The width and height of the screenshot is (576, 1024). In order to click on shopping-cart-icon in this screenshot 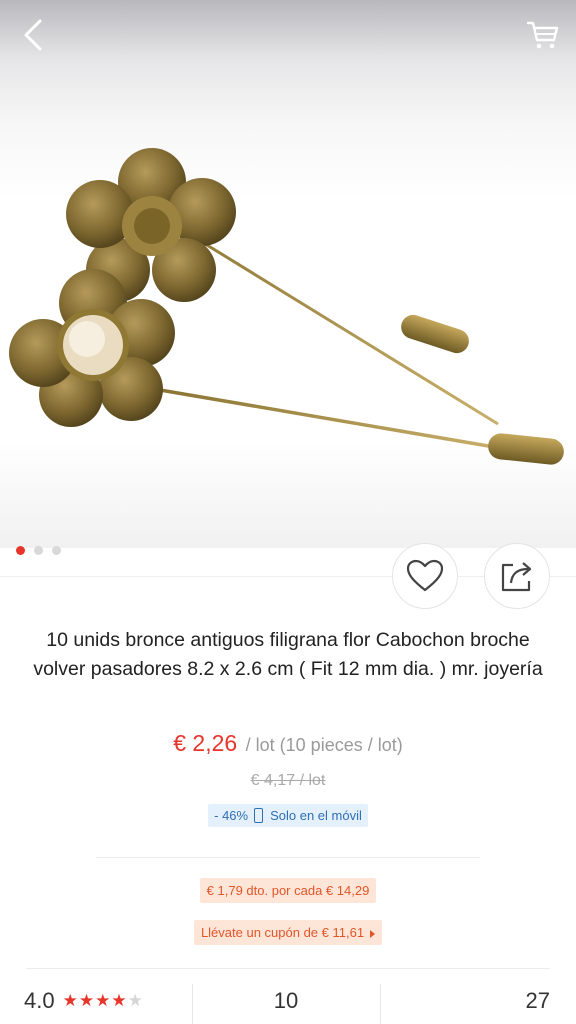, I will do `click(542, 35)`.